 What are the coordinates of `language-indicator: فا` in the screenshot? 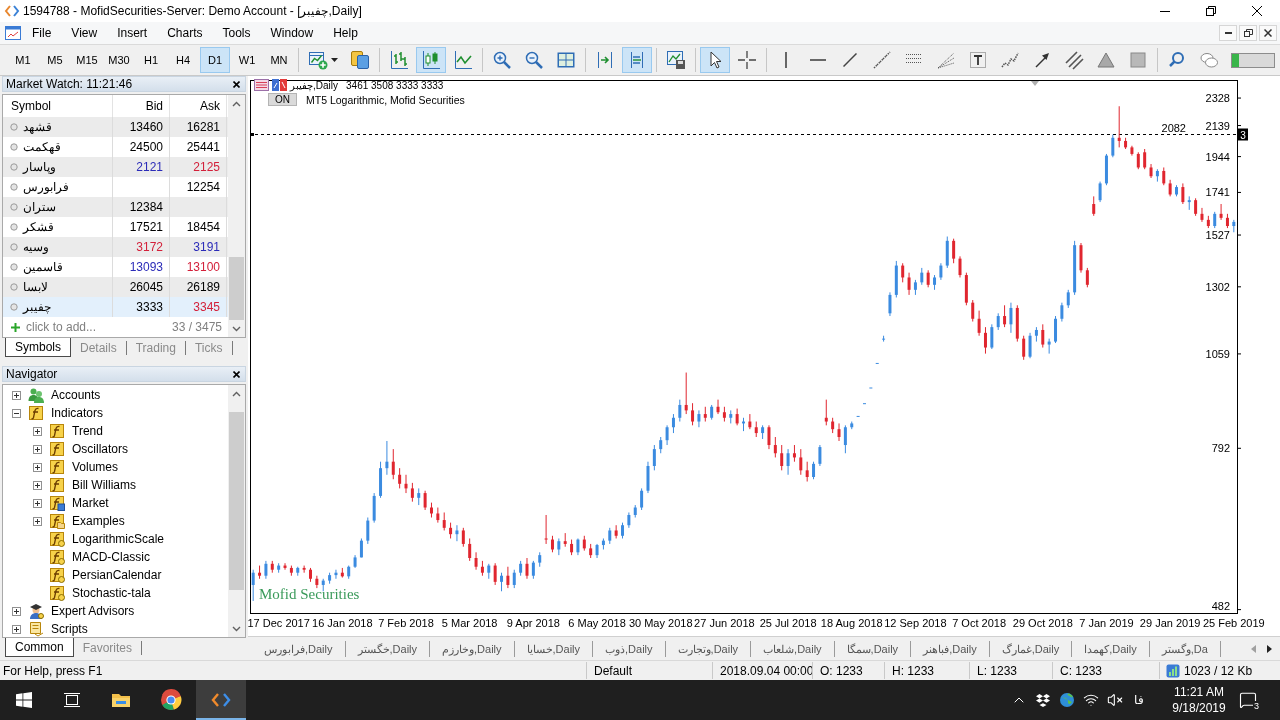 It's located at (1139, 700).